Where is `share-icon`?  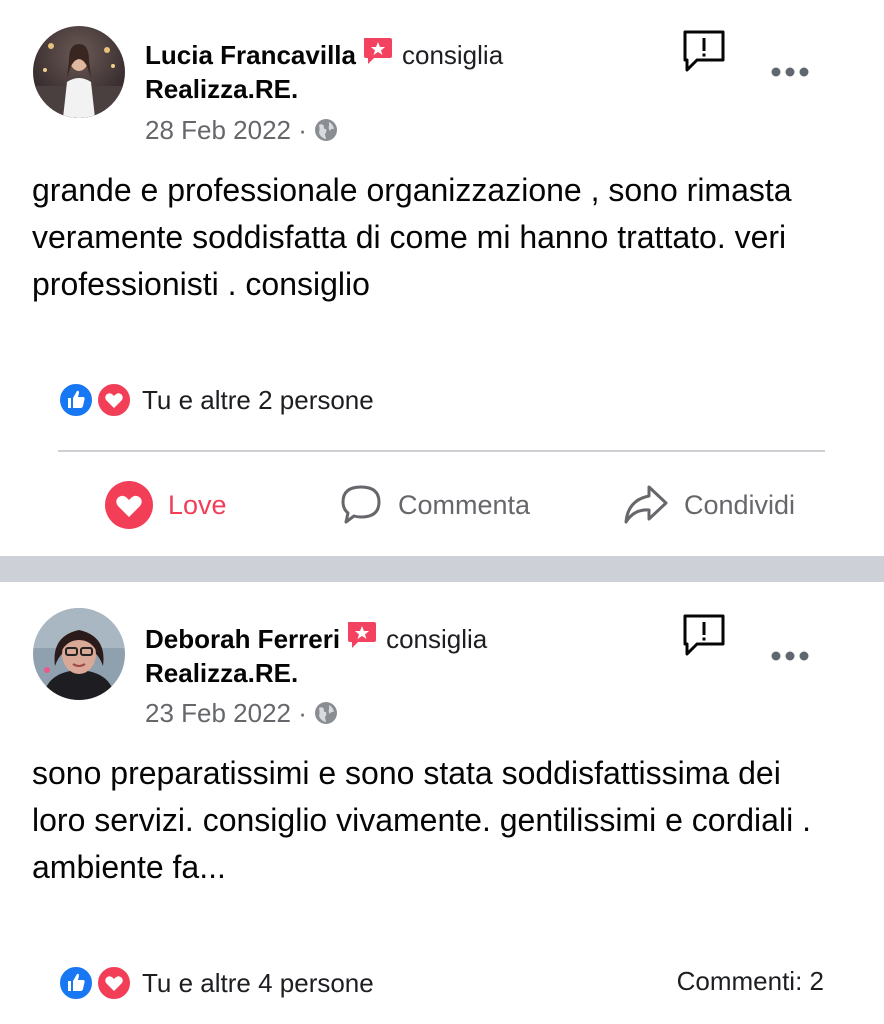
share-icon is located at coordinates (646, 504).